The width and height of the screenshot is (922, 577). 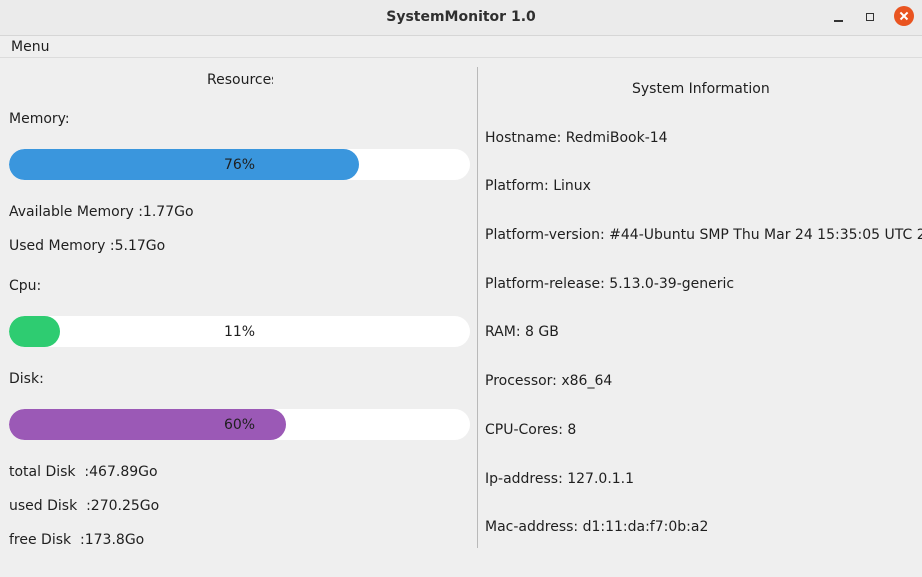 What do you see at coordinates (597, 527) in the screenshot?
I see `mac-address: Mac-address: d1:11:da:f7:0b:a2` at bounding box center [597, 527].